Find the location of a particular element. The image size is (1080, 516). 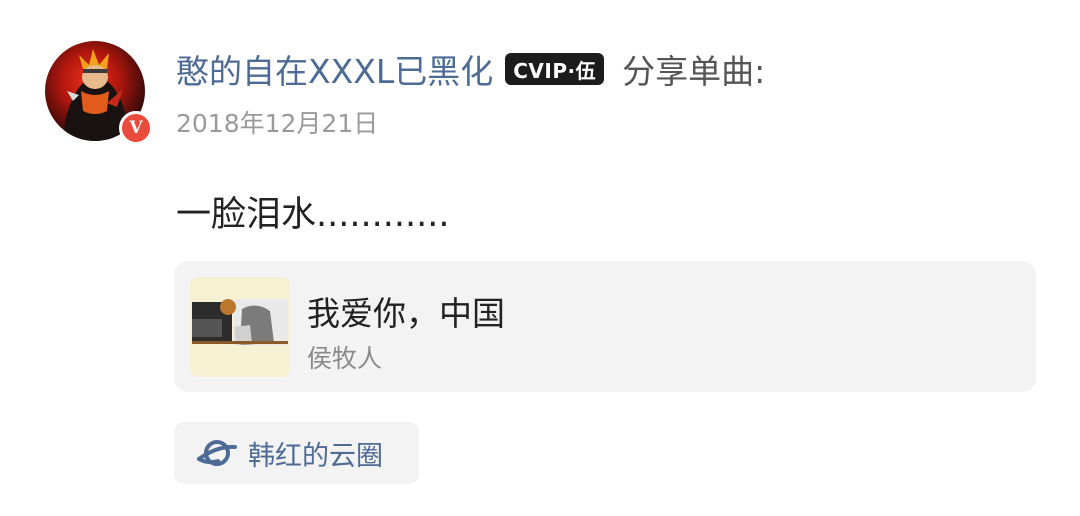

circle-tag-label: 韩红的云圈 is located at coordinates (315, 456).